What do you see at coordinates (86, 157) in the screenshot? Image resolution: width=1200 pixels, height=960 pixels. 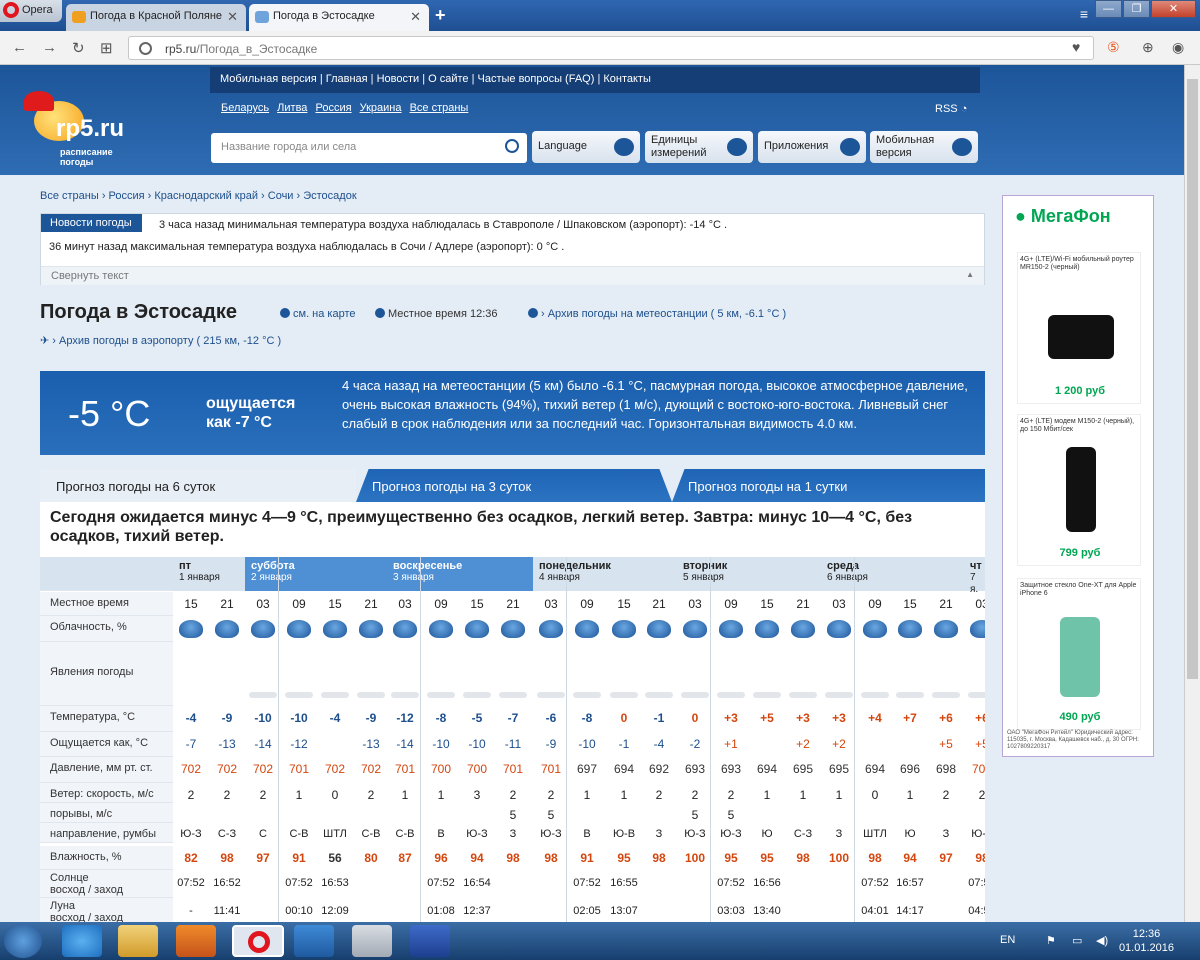 I see `logo-subtitle: расписание погоды` at bounding box center [86, 157].